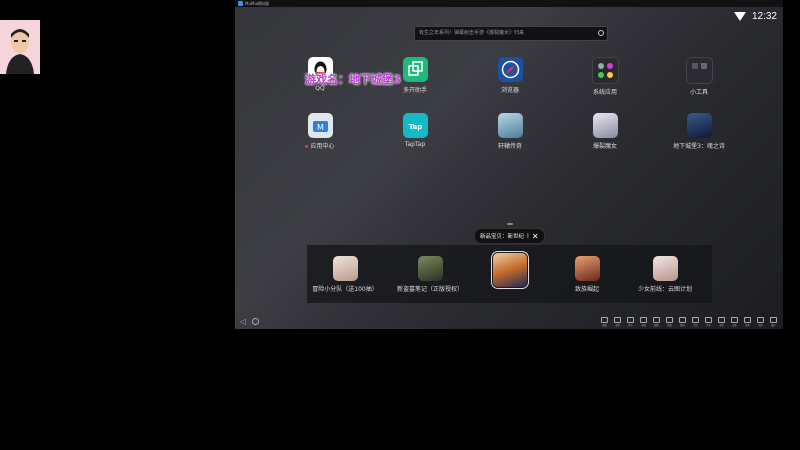 This screenshot has width=800, height=450. I want to click on app-app-center: M 应用中心, so click(320, 131).